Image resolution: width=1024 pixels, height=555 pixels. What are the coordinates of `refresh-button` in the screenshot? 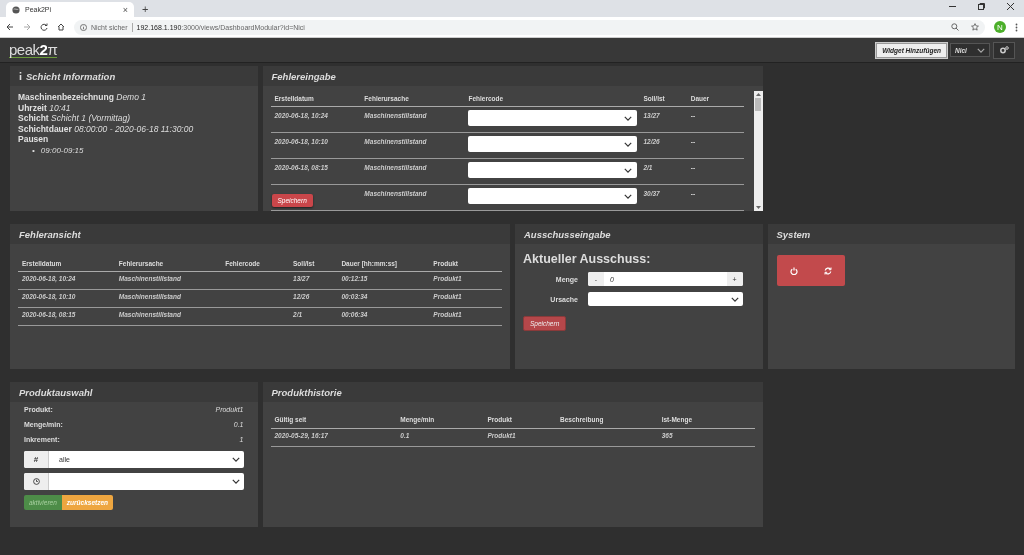 It's located at (827, 270).